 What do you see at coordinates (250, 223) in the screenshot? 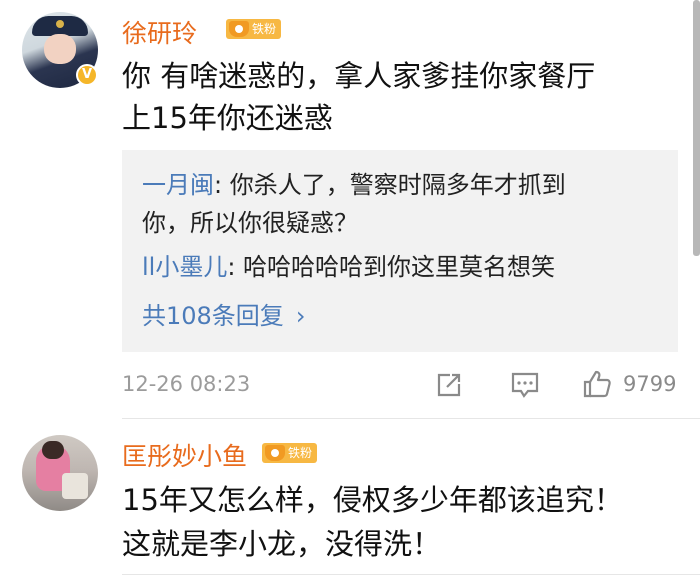
I see `reply-text-continued: 你，所以你很疑惑？` at bounding box center [250, 223].